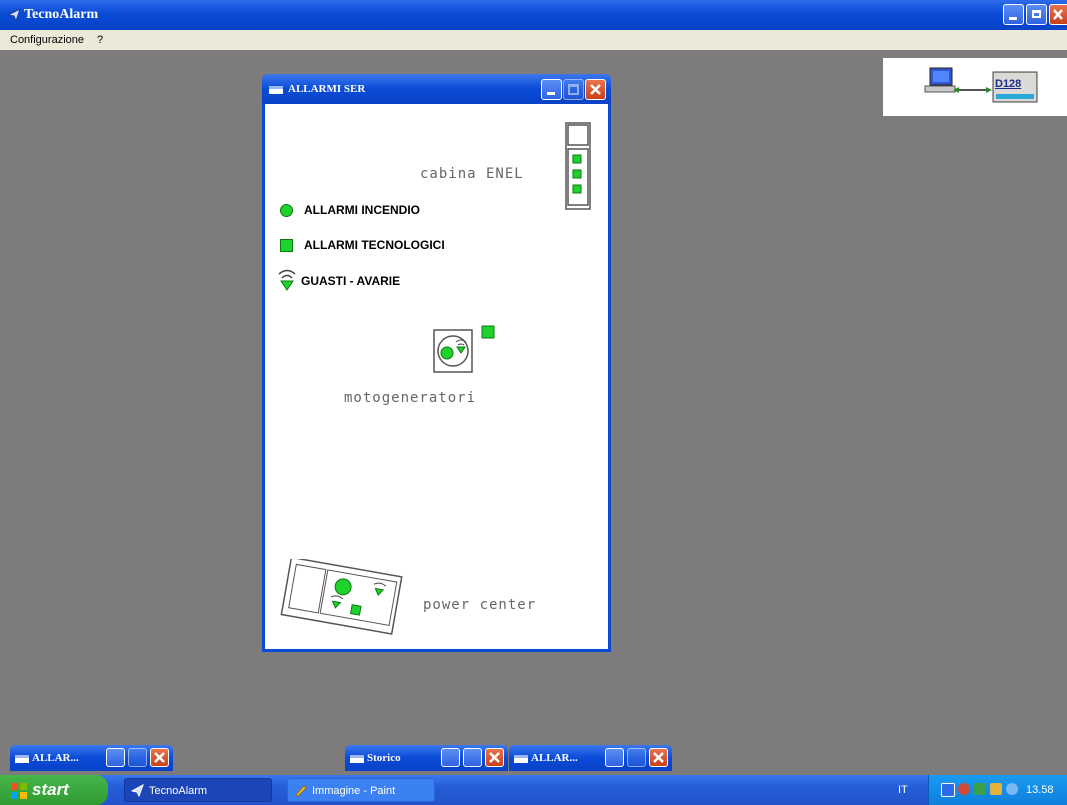 Image resolution: width=1067 pixels, height=805 pixels. What do you see at coordinates (903, 790) in the screenshot?
I see `language-indicator: IT` at bounding box center [903, 790].